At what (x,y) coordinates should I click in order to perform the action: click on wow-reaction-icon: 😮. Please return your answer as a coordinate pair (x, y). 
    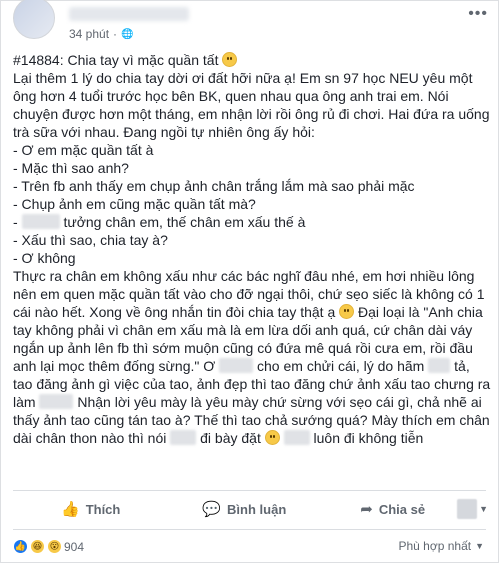
    Looking at the image, I should click on (54, 546).